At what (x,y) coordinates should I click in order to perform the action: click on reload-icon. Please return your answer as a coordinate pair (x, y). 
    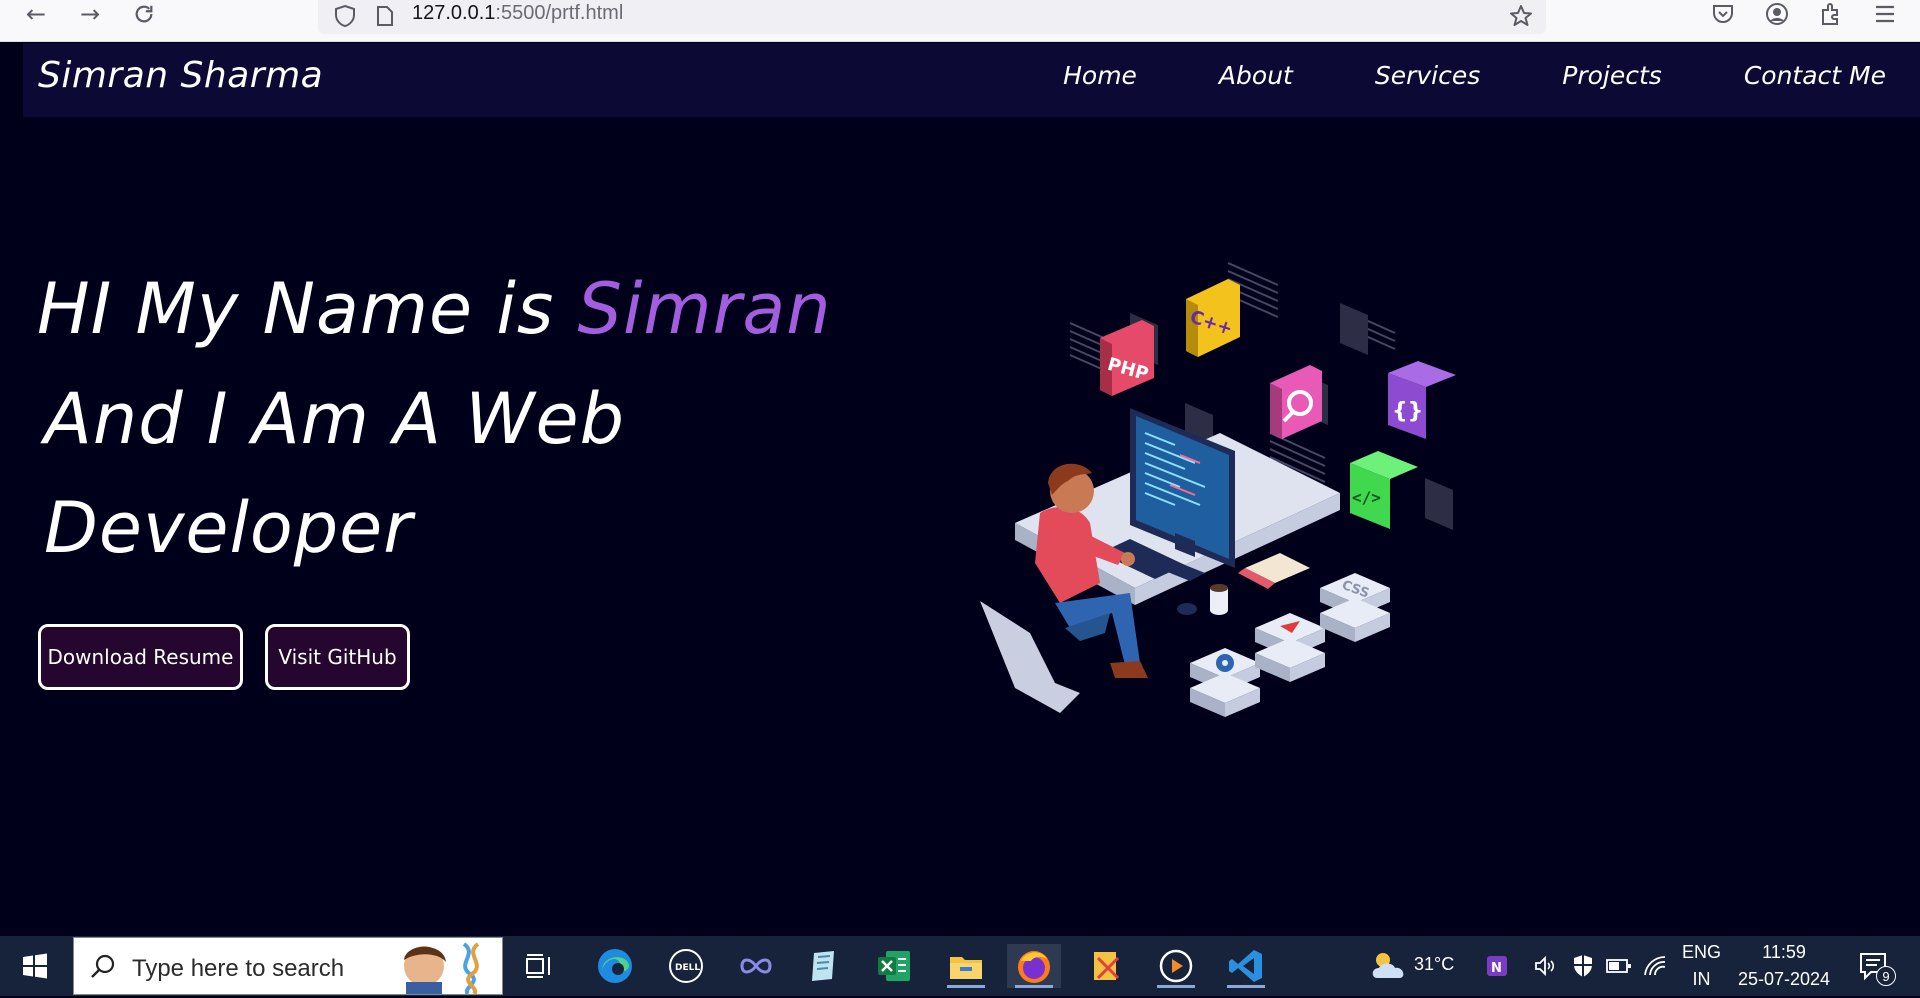
    Looking at the image, I should click on (144, 14).